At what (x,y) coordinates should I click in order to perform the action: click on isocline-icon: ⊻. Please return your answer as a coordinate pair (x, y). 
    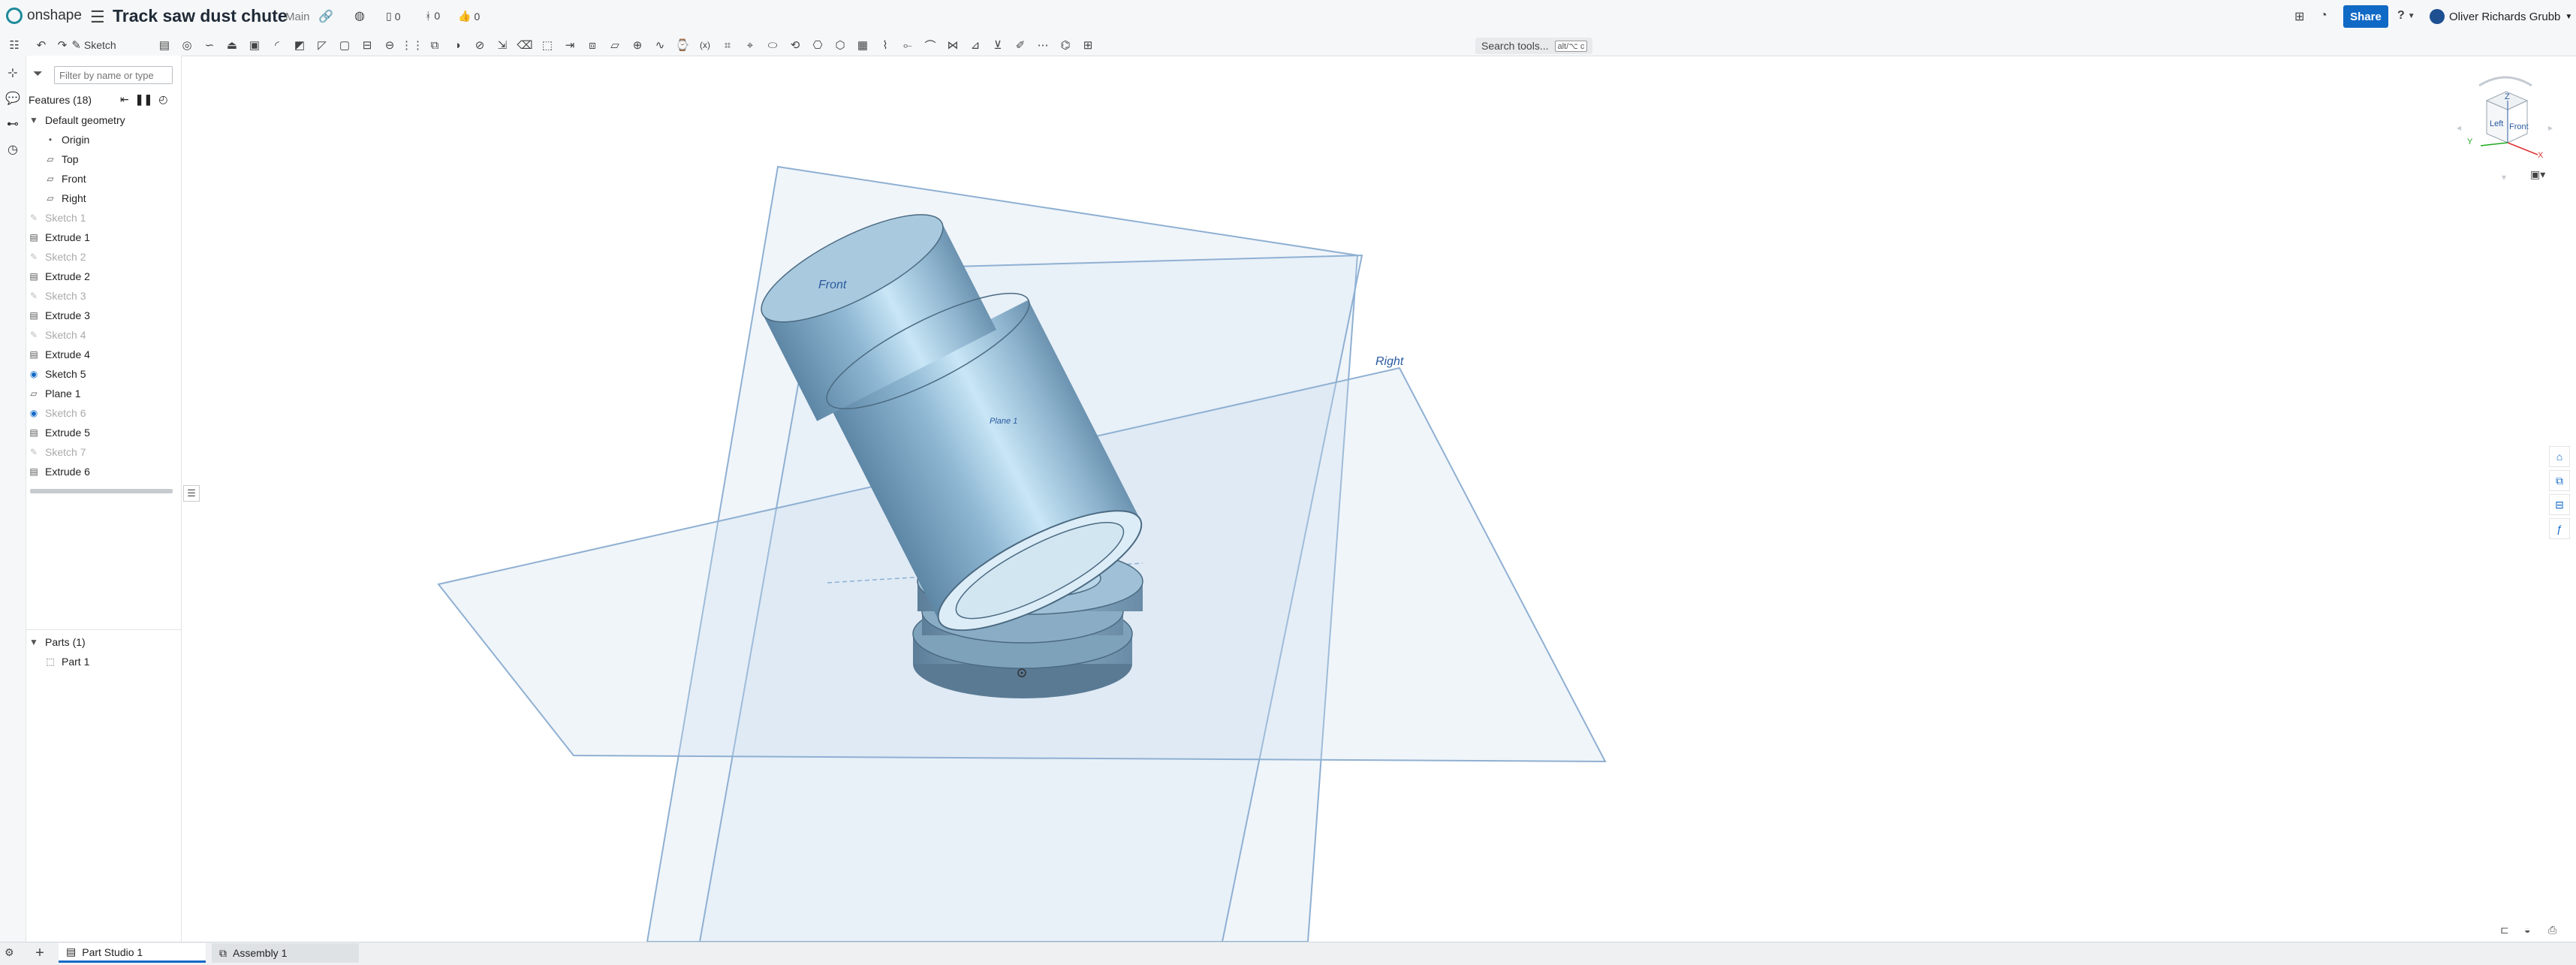
    Looking at the image, I should click on (998, 45).